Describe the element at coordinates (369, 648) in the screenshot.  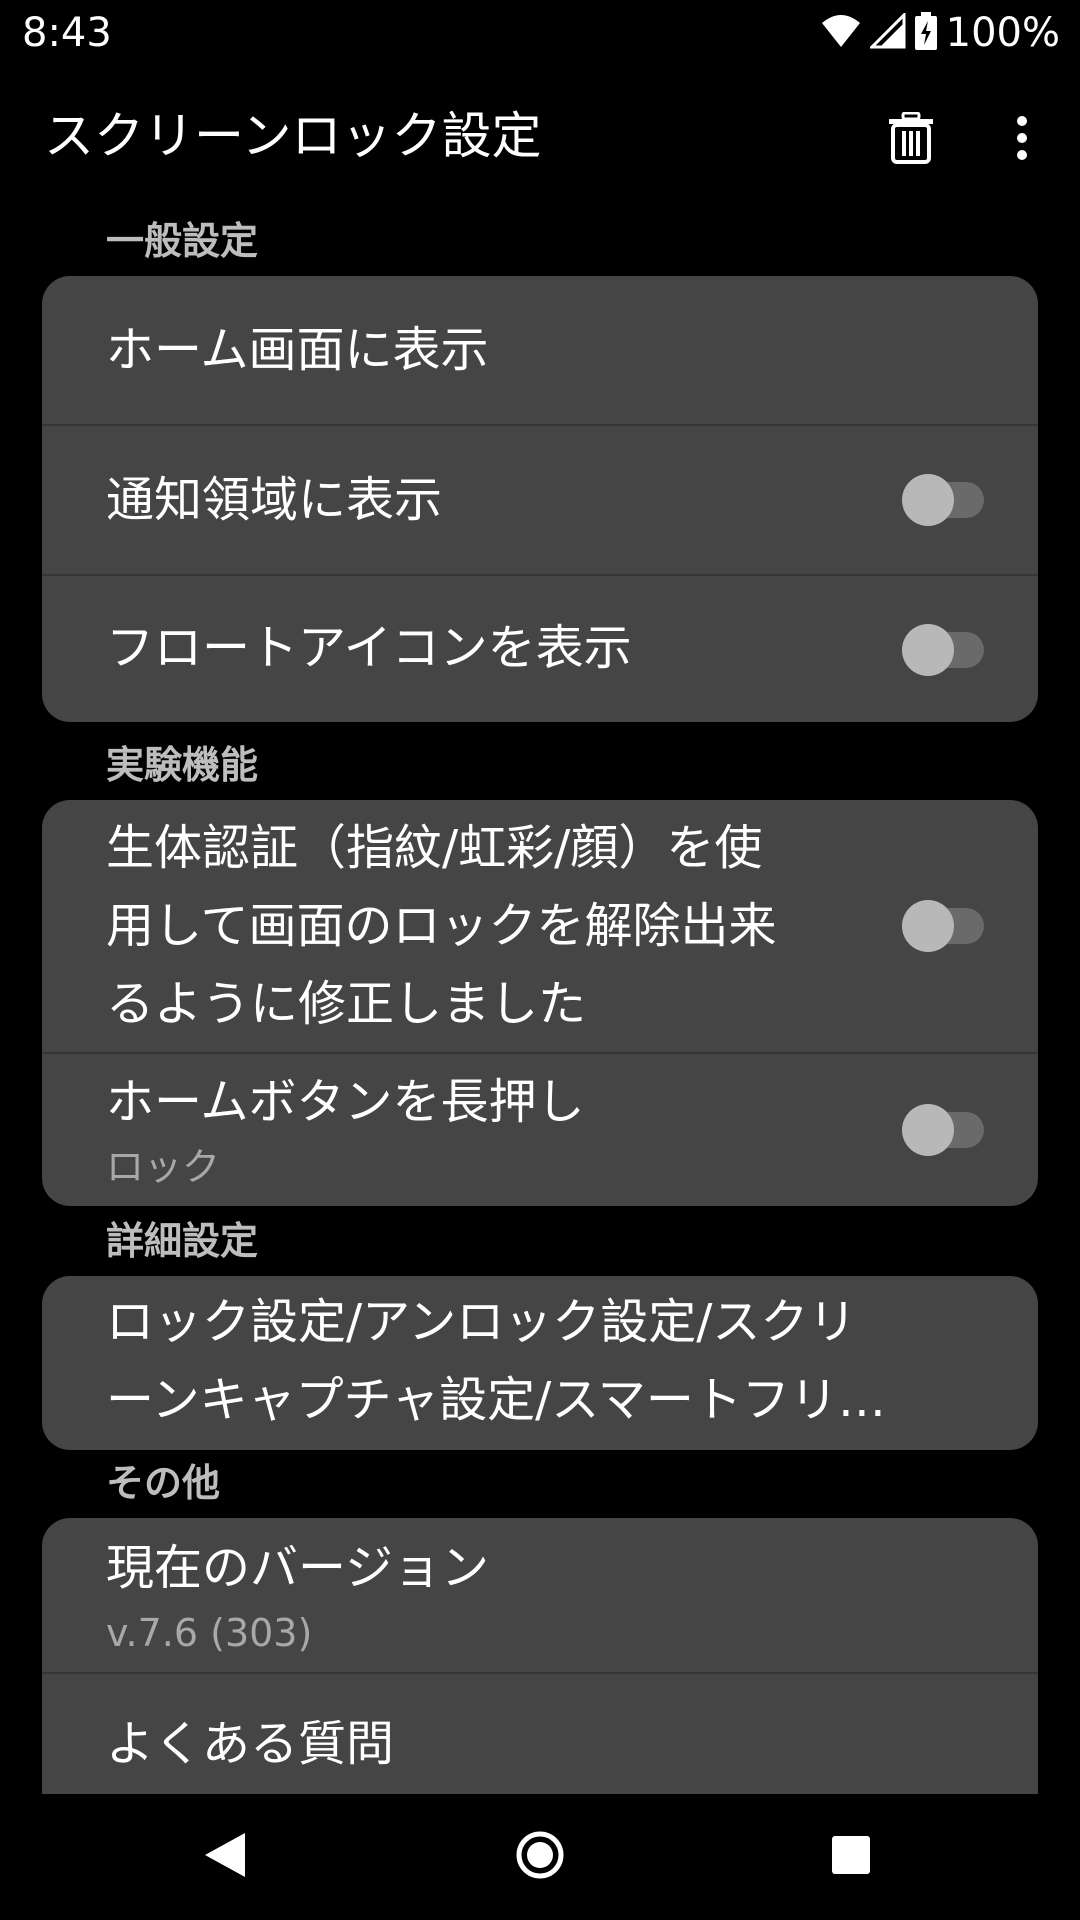
I see `setting-title: フロートアイコンを表示` at that location.